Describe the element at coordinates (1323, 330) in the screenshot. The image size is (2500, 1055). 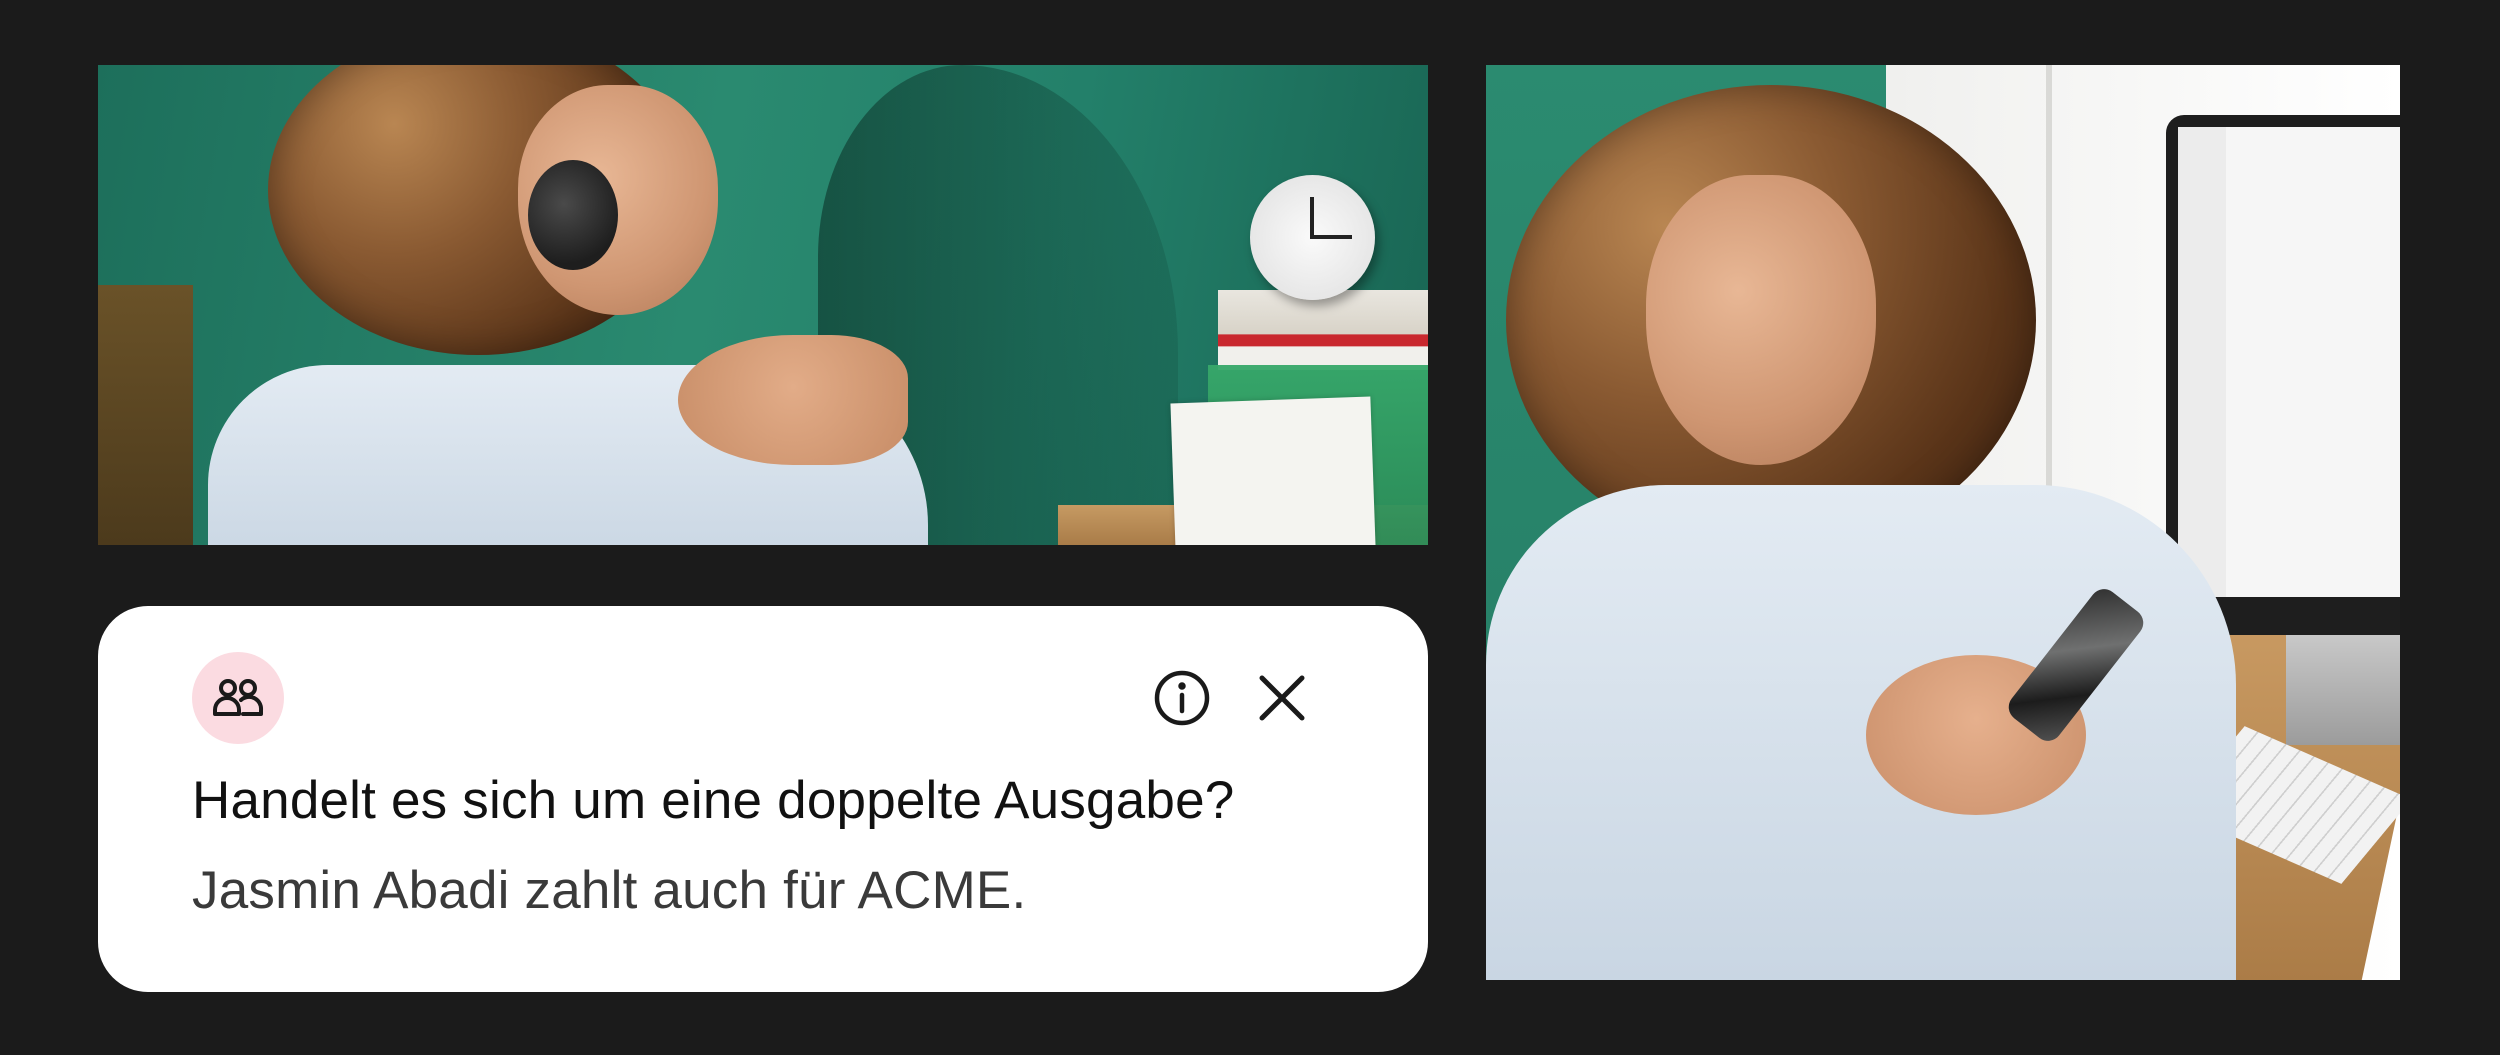
I see `photo-books` at that location.